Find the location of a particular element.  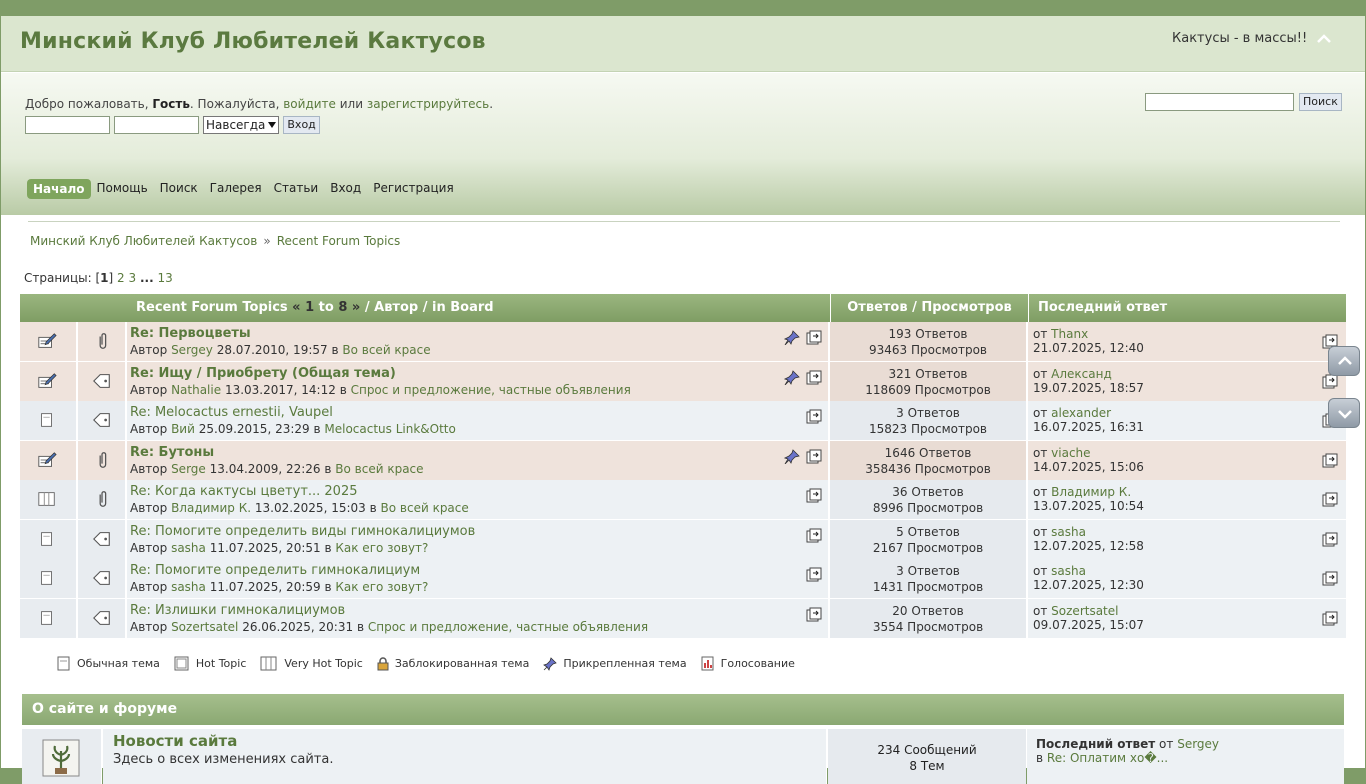

login-button: Вход is located at coordinates (301, 125).